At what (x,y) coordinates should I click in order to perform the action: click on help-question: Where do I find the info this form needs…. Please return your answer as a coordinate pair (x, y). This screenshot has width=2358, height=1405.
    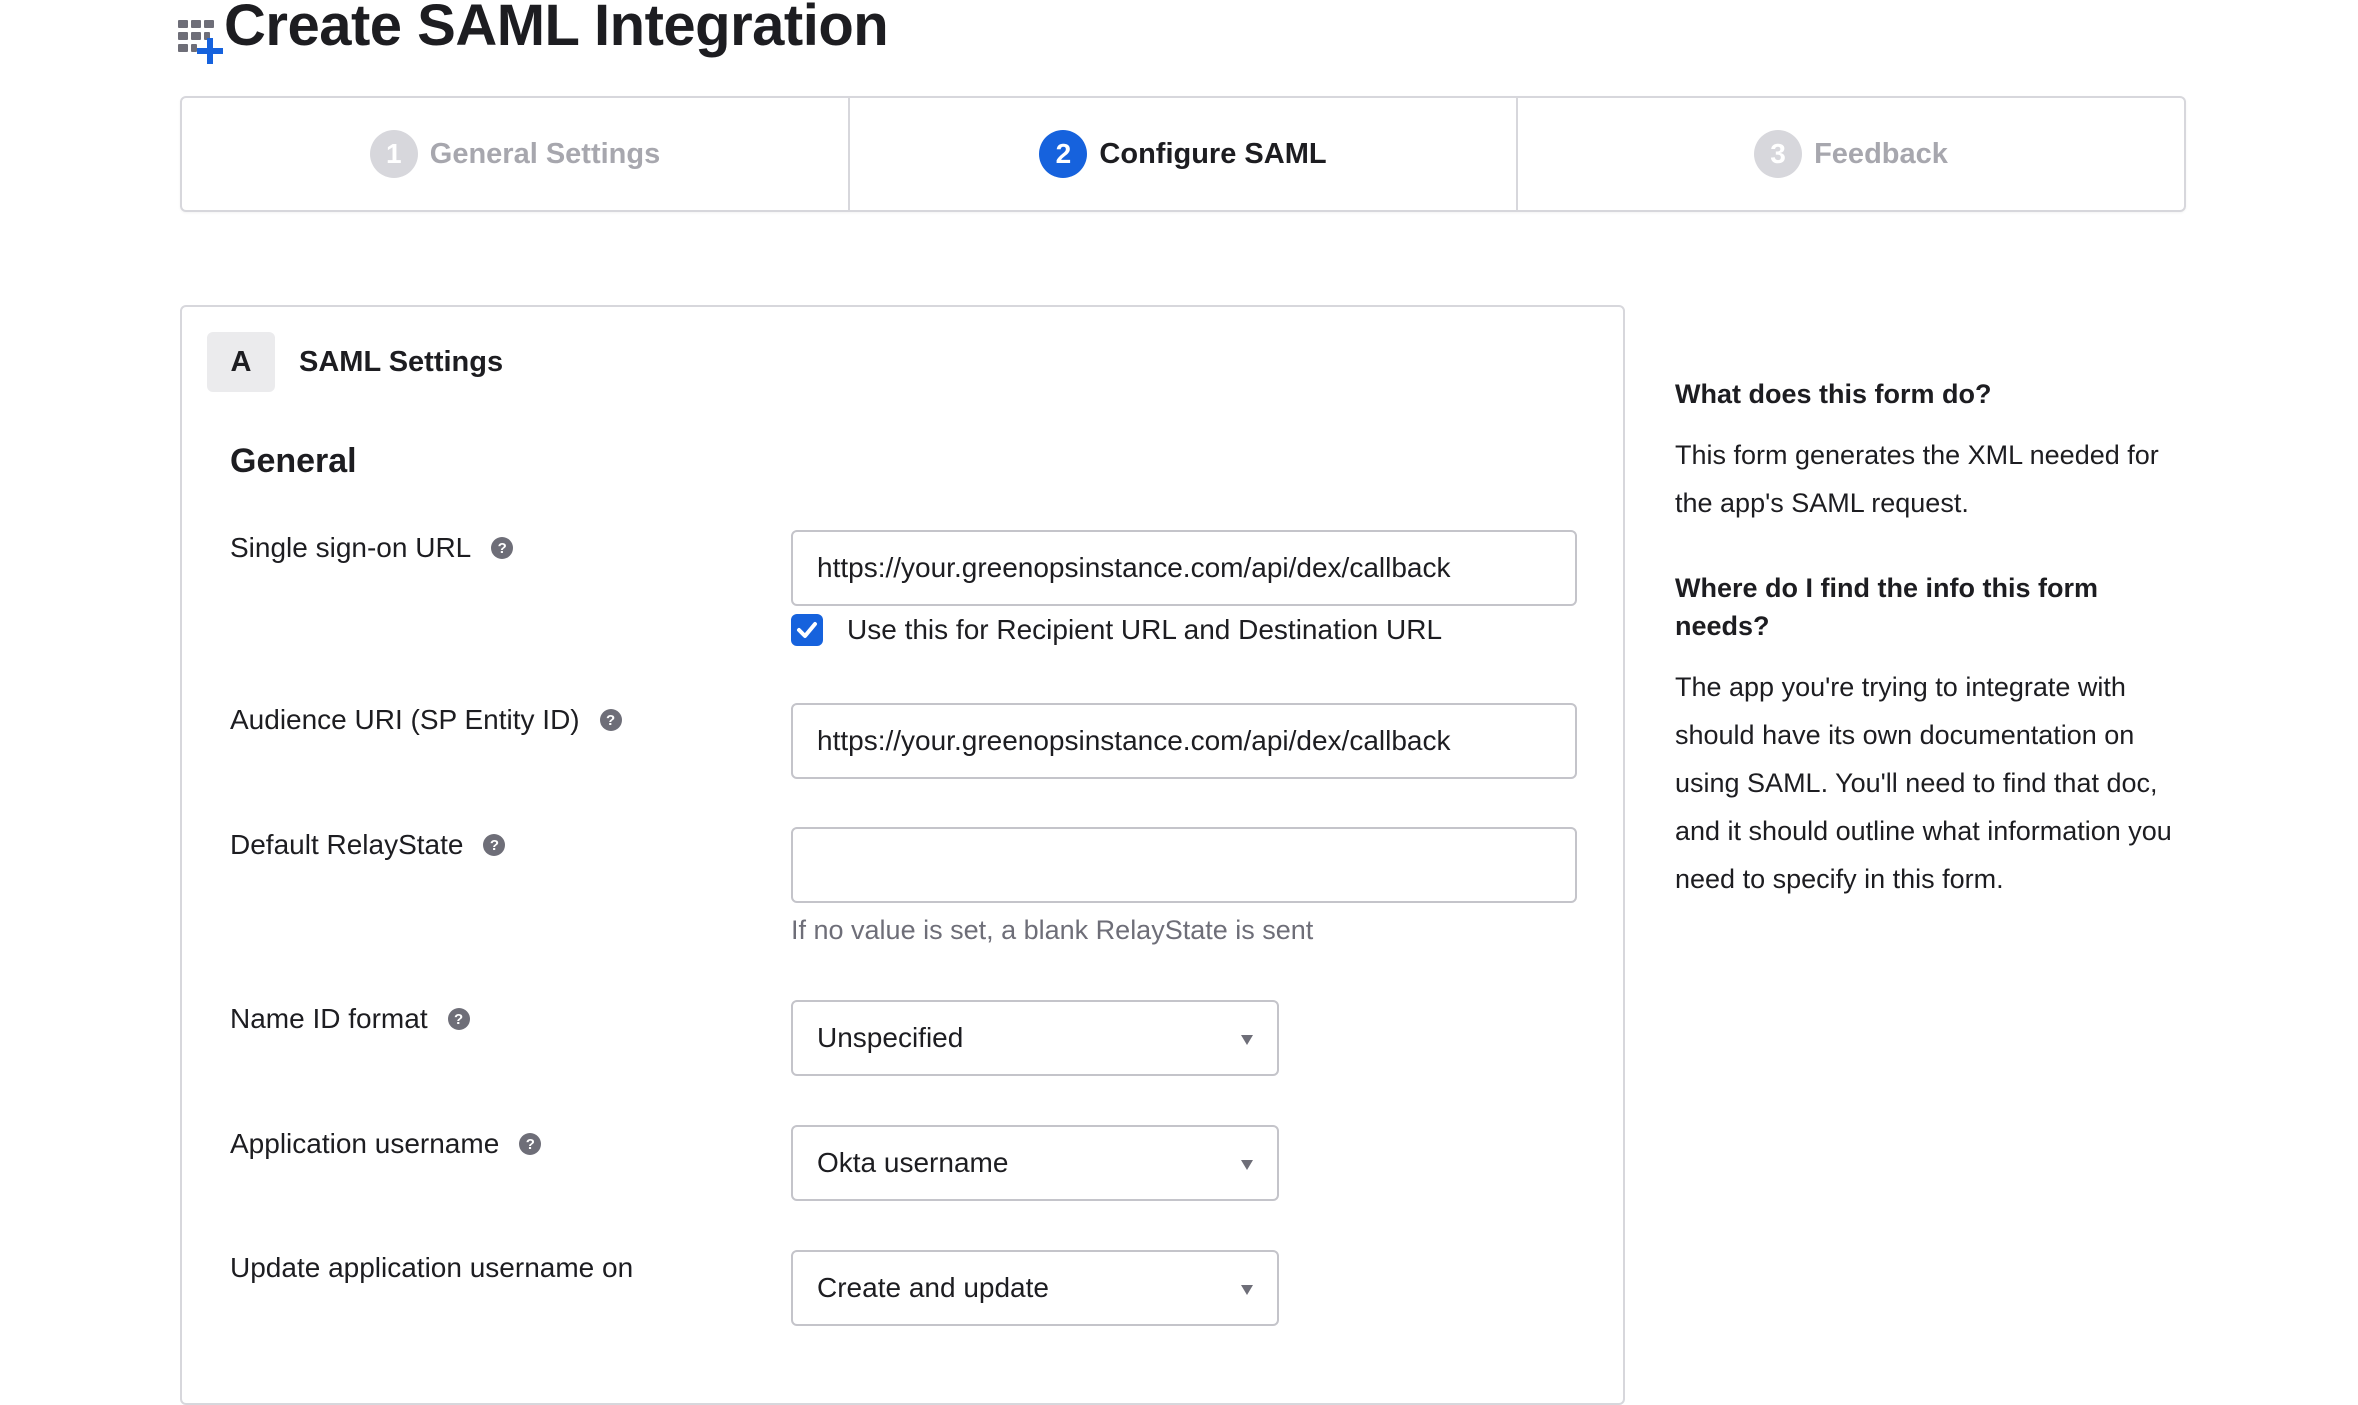
    Looking at the image, I should click on (1886, 607).